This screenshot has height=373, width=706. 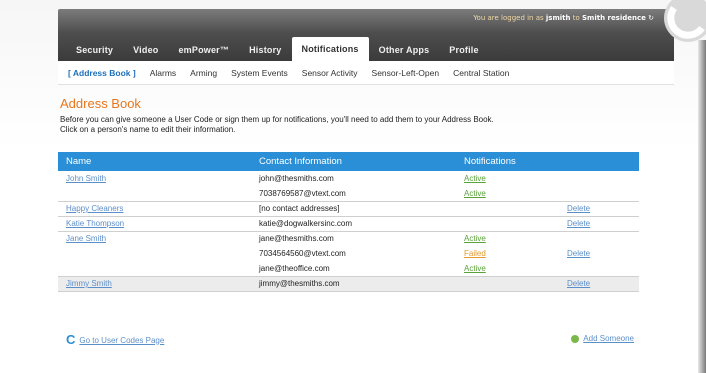 What do you see at coordinates (348, 340) in the screenshot?
I see `table-footer: C Go to User Codes Page Add Someone` at bounding box center [348, 340].